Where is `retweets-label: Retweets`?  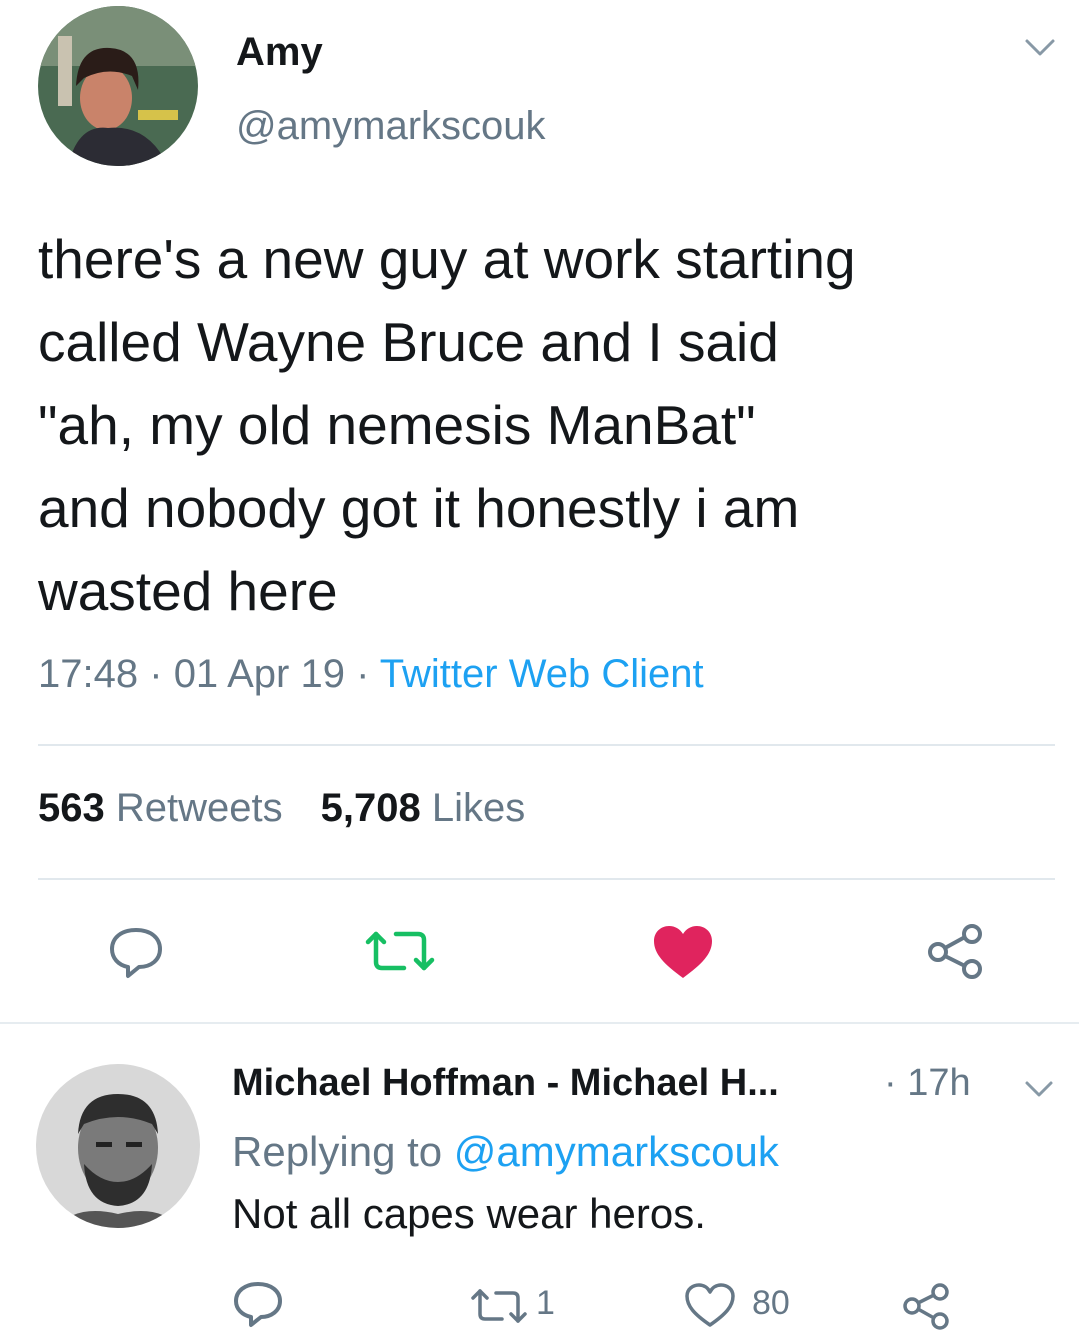
retweets-label: Retweets is located at coordinates (199, 808).